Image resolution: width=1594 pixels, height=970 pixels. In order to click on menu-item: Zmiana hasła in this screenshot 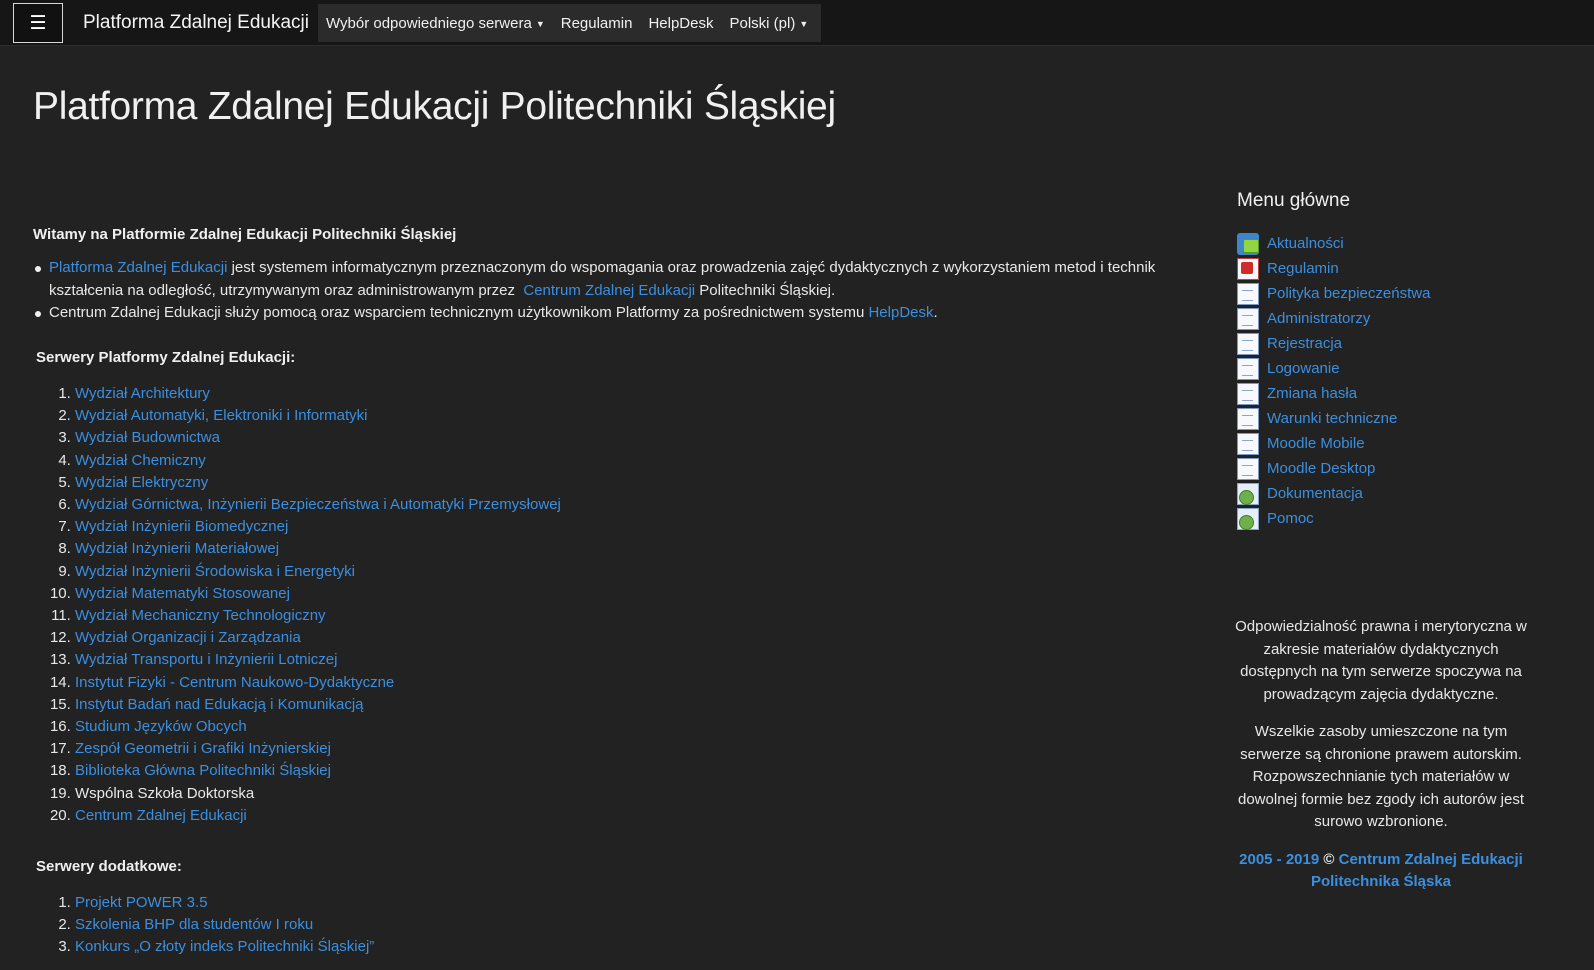, I will do `click(1387, 393)`.